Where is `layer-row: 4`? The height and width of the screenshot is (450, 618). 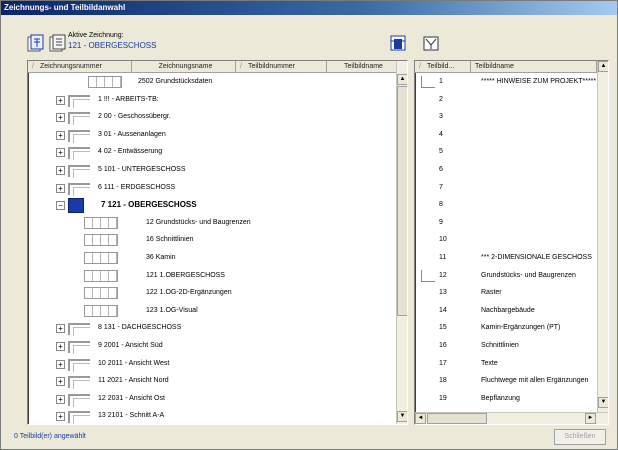 layer-row: 4 is located at coordinates (505, 136).